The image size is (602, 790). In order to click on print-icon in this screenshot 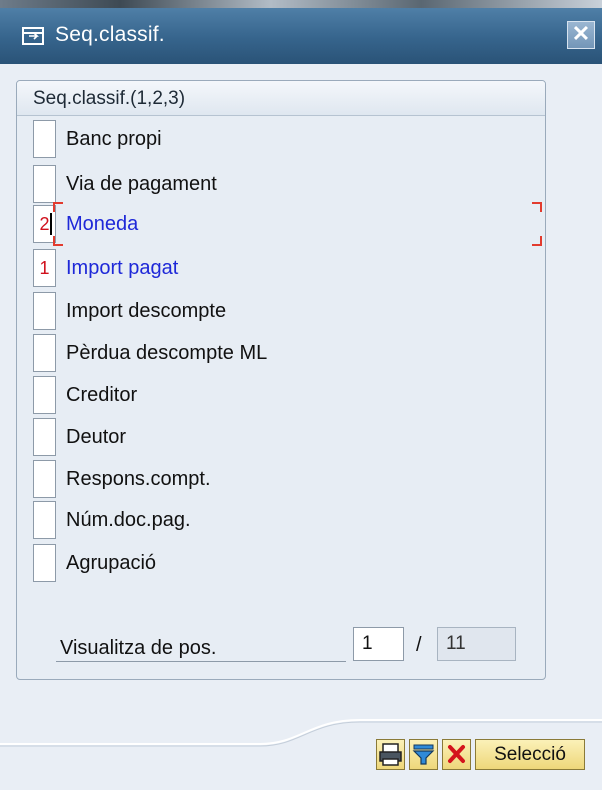, I will do `click(390, 754)`.